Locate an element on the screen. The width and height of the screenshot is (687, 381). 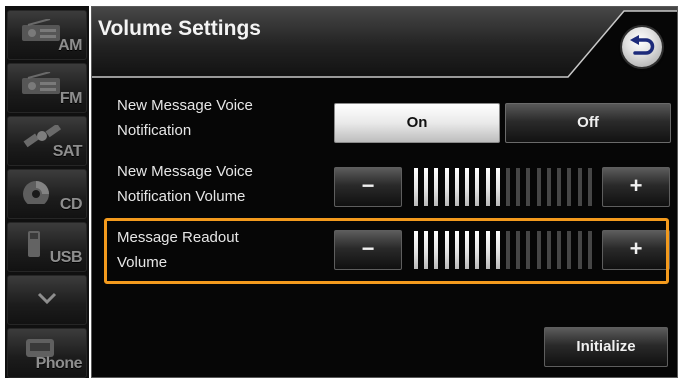
source-label-phone: Phone is located at coordinates (59, 363).